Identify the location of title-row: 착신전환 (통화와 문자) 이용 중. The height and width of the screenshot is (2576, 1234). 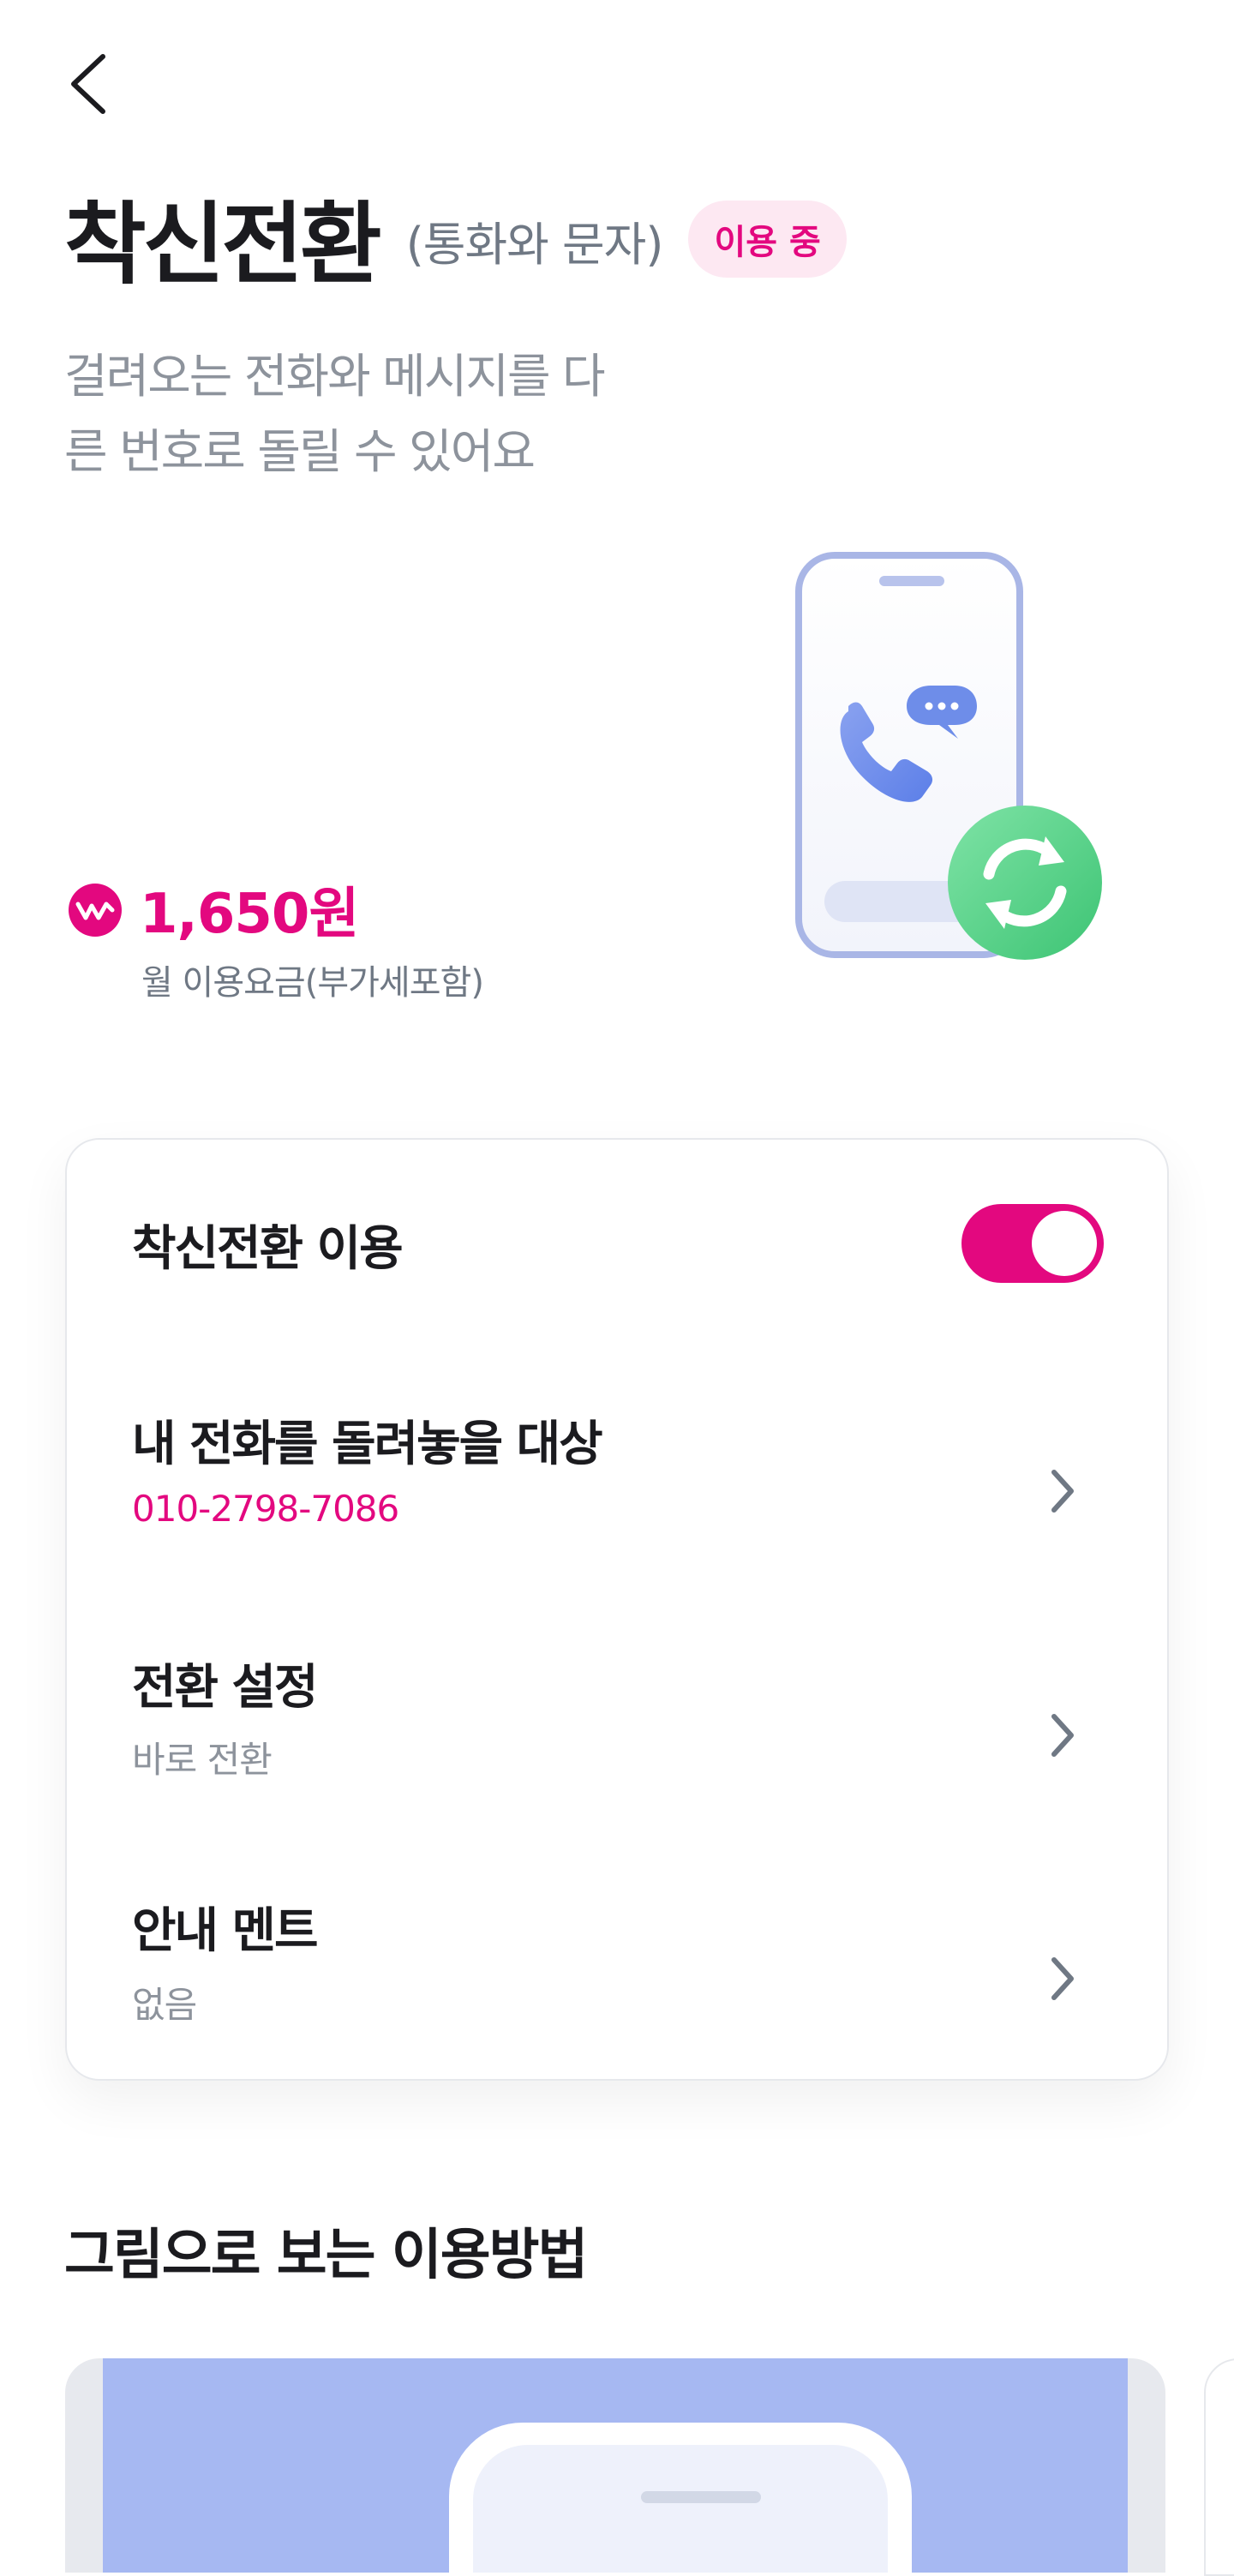
(455, 238).